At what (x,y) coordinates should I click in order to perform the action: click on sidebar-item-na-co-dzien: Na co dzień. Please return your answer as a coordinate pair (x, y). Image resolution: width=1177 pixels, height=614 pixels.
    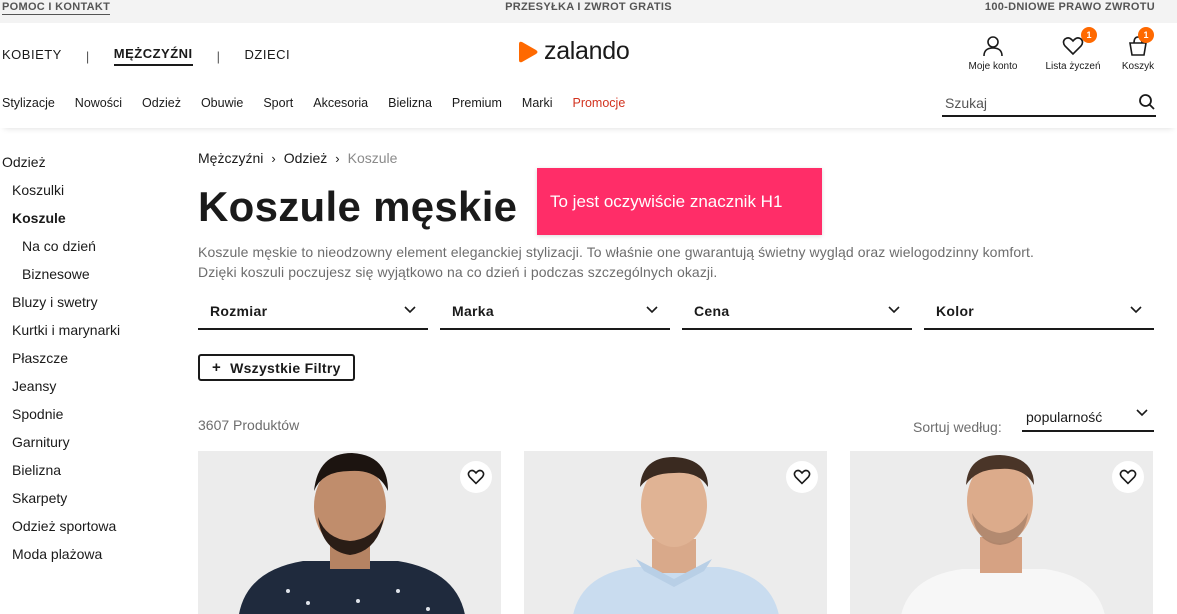
    Looking at the image, I should click on (92, 248).